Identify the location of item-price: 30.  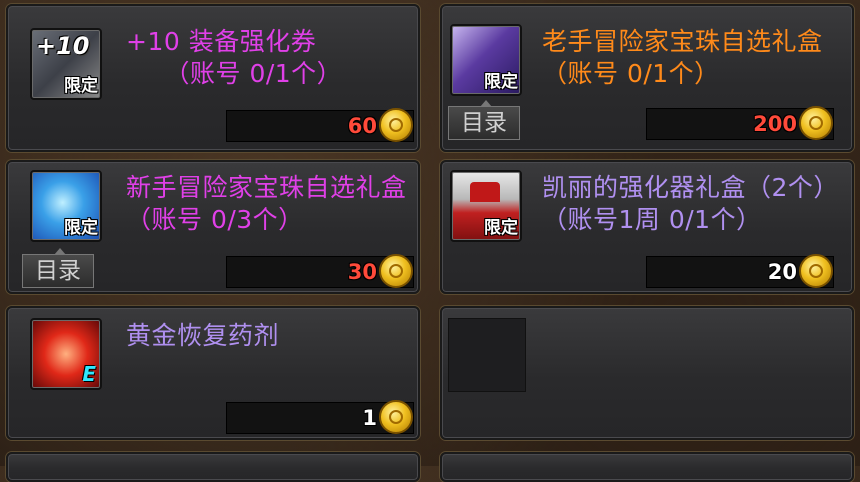
(362, 272).